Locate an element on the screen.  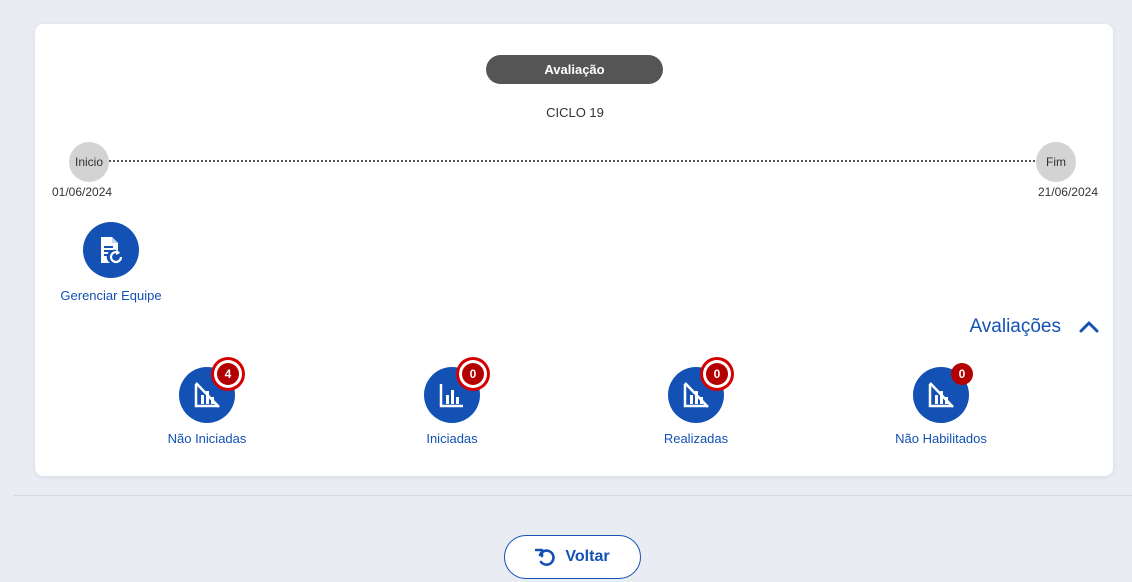
timeline-start-node: Inicio is located at coordinates (89, 162).